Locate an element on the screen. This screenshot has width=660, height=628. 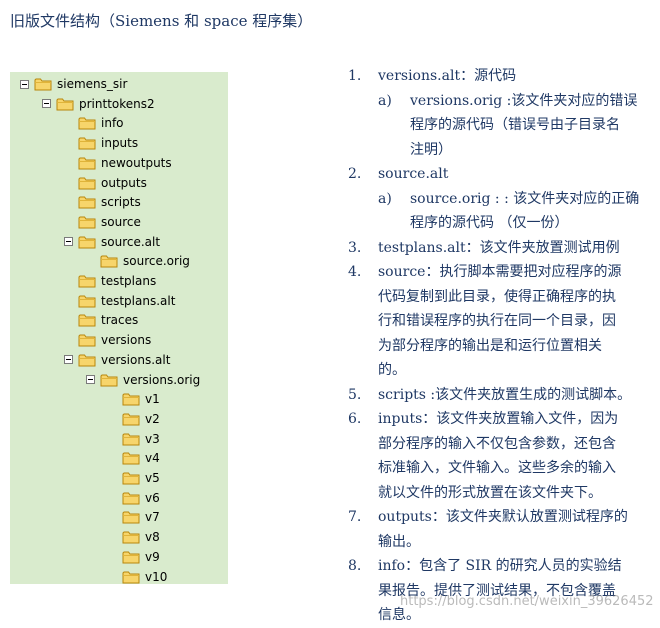
list-item-number: 5. is located at coordinates (355, 394).